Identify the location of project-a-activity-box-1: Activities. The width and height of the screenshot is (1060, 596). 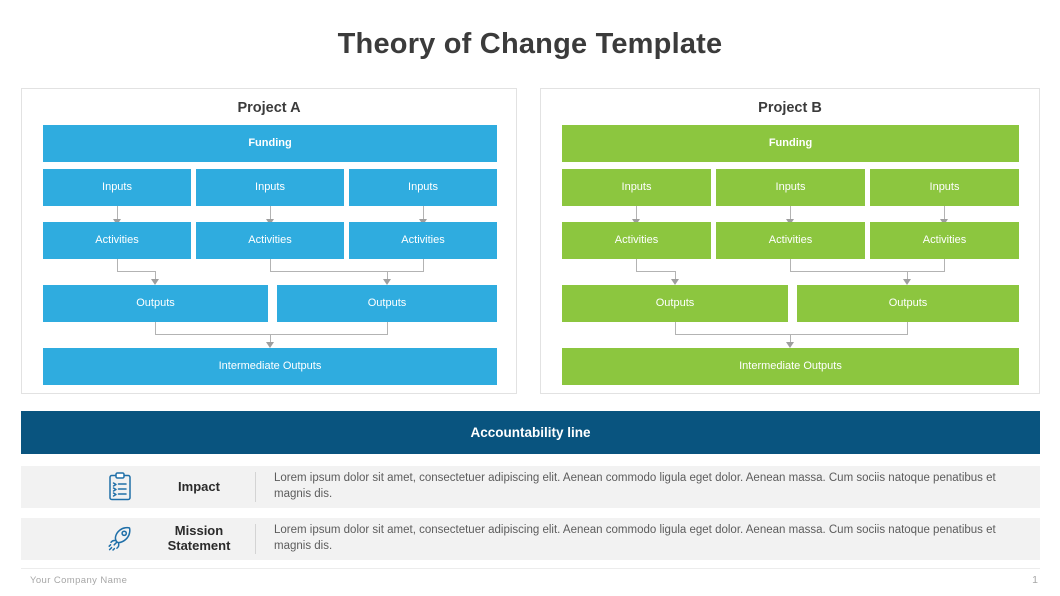
(117, 240).